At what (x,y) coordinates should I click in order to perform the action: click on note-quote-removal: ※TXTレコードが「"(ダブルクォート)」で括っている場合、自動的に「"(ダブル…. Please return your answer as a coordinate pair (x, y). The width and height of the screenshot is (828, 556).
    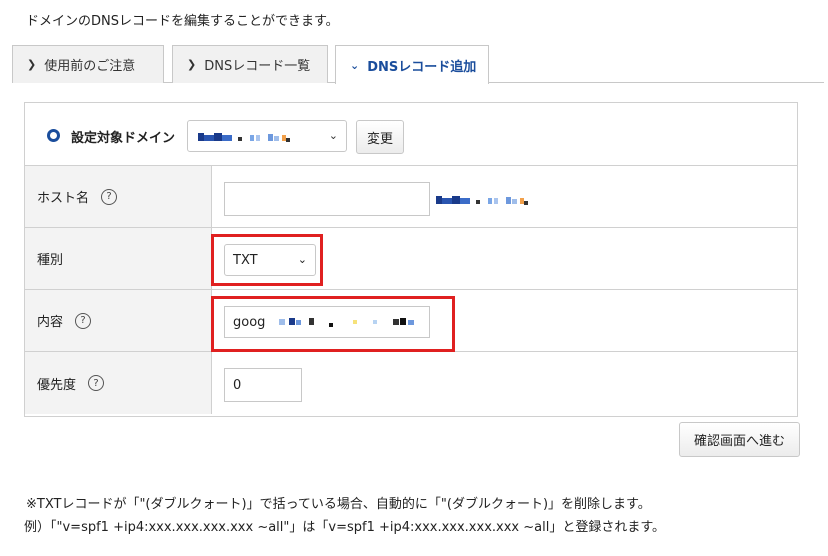
    Looking at the image, I should click on (338, 504).